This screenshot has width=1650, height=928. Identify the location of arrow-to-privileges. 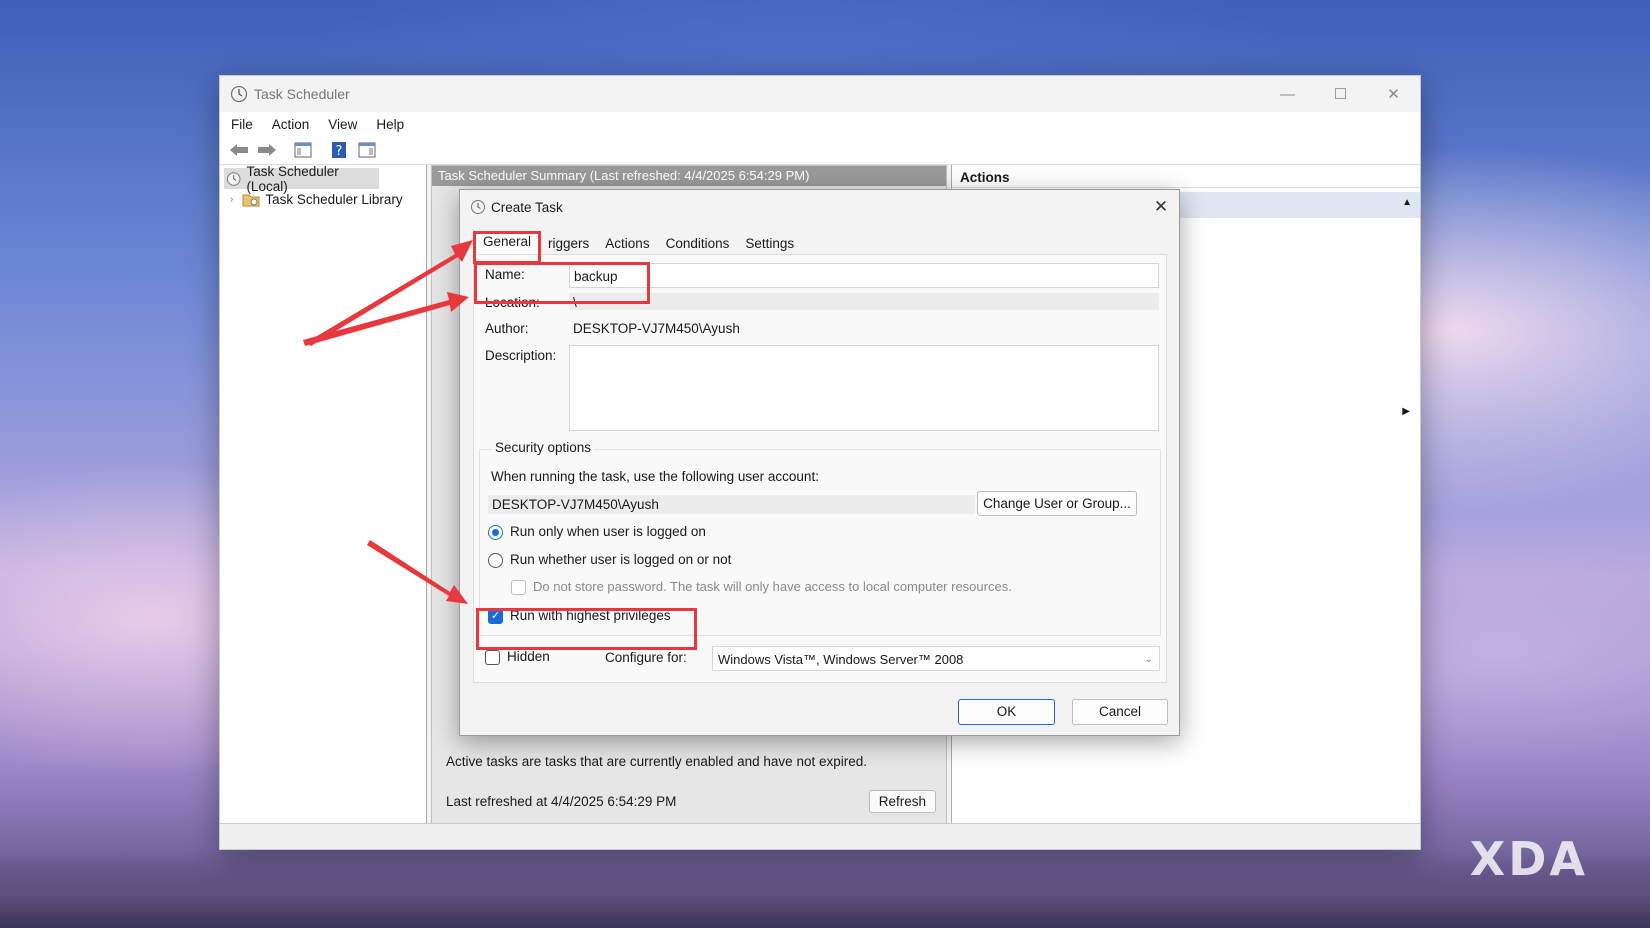
(417, 572).